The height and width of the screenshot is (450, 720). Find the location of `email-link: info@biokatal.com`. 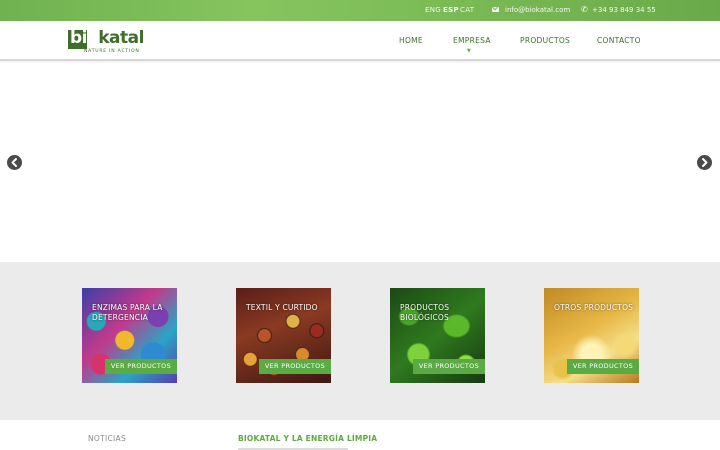

email-link: info@biokatal.com is located at coordinates (537, 10).